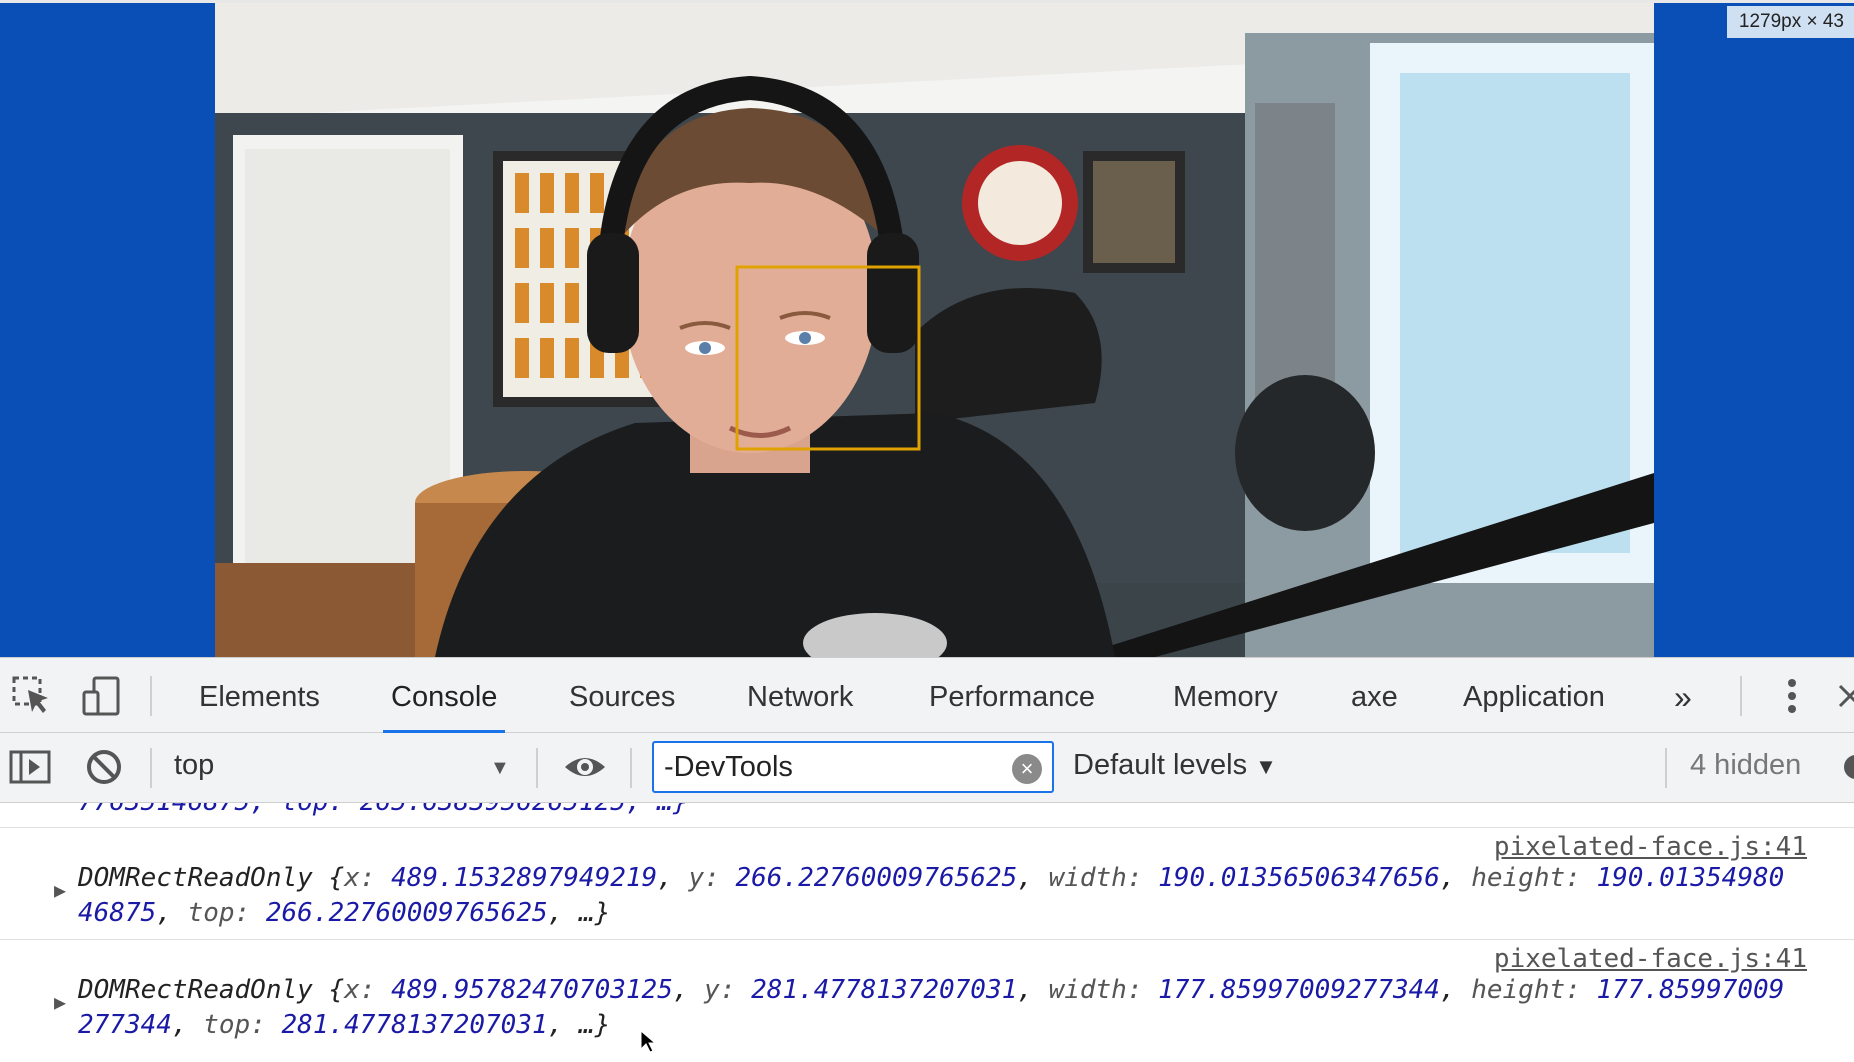  Describe the element at coordinates (102, 696) in the screenshot. I see `device-toolbar-icon` at that location.